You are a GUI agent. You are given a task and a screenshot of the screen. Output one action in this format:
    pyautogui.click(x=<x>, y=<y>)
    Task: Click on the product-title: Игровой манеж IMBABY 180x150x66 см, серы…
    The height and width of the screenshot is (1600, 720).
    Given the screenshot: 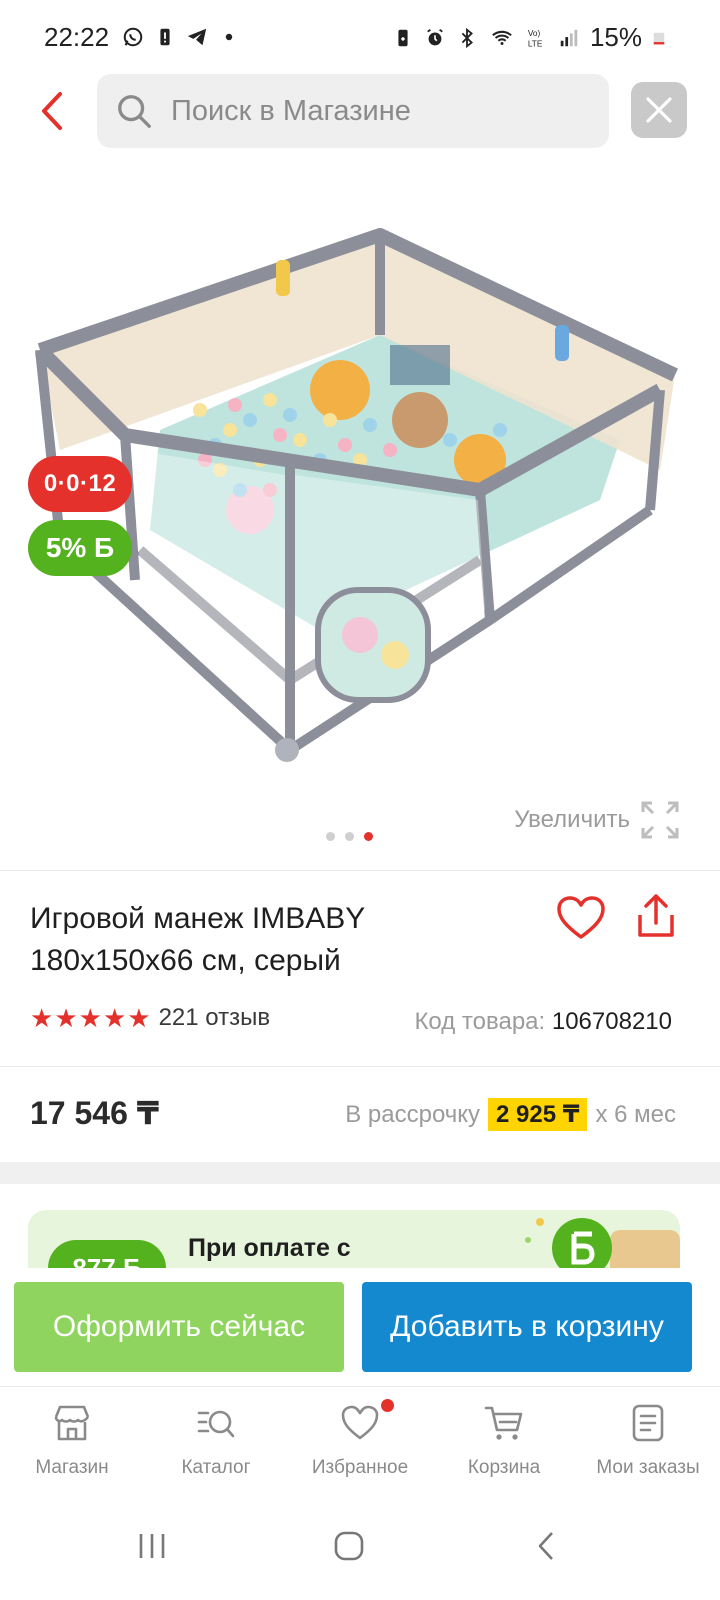 What is the action you would take?
    pyautogui.click(x=197, y=939)
    